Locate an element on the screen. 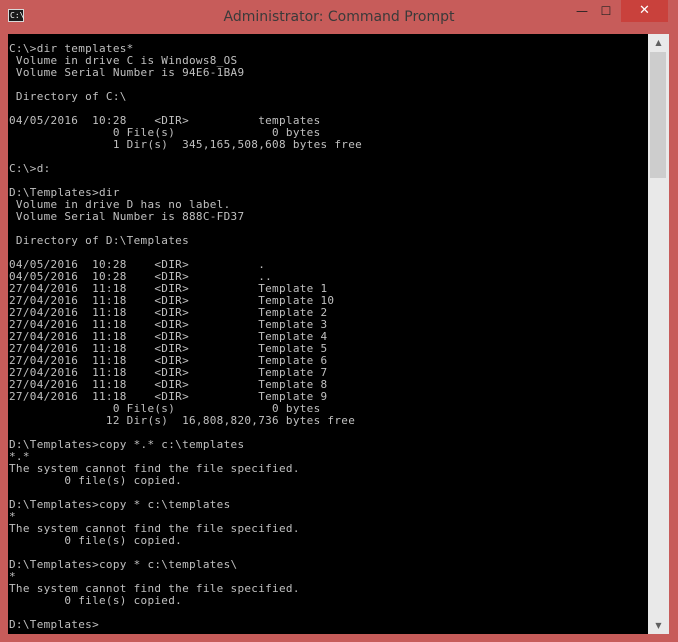  minimize-button: — is located at coordinates (582, 11).